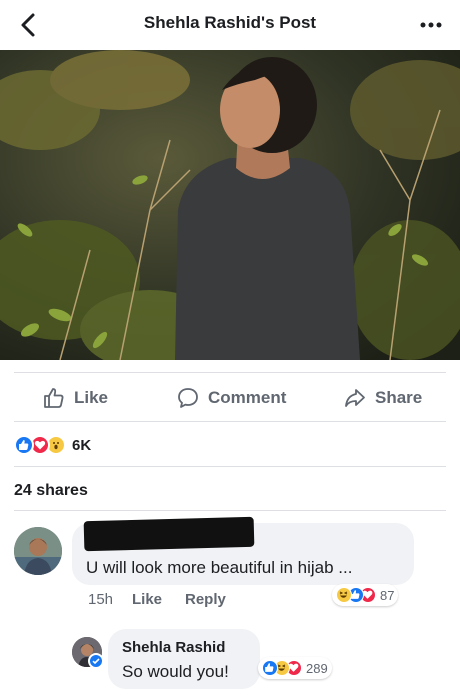 This screenshot has width=460, height=696. What do you see at coordinates (173, 647) in the screenshot?
I see `reply-author-name: Shehla Rashid` at bounding box center [173, 647].